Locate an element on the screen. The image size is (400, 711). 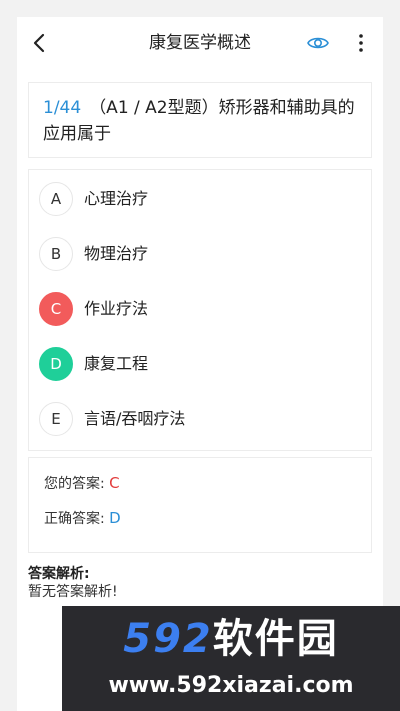
option-d: D 康复工程 is located at coordinates (199, 367).